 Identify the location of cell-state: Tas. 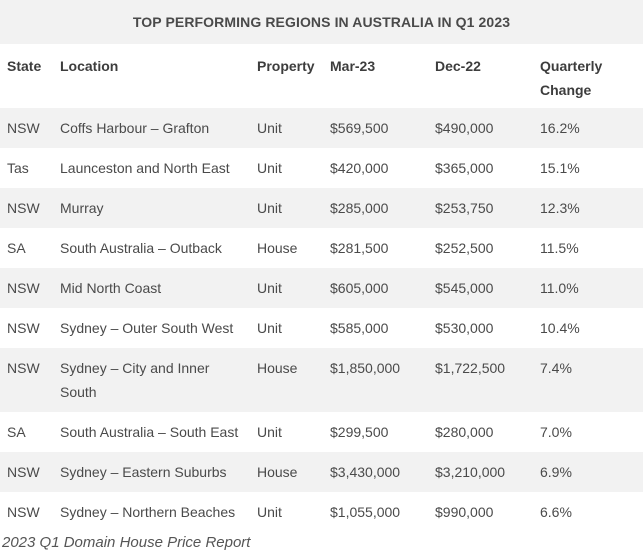
(18, 168).